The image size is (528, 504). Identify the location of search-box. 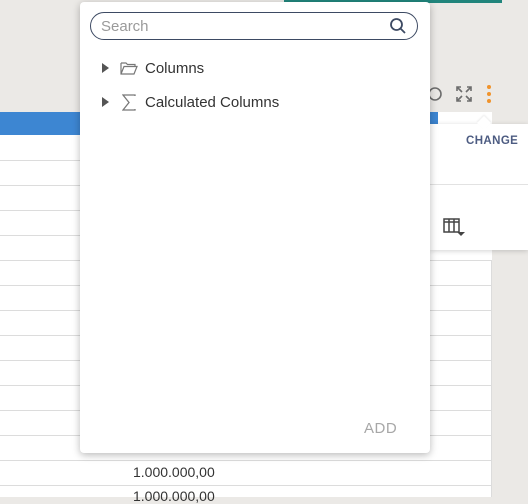
(254, 26).